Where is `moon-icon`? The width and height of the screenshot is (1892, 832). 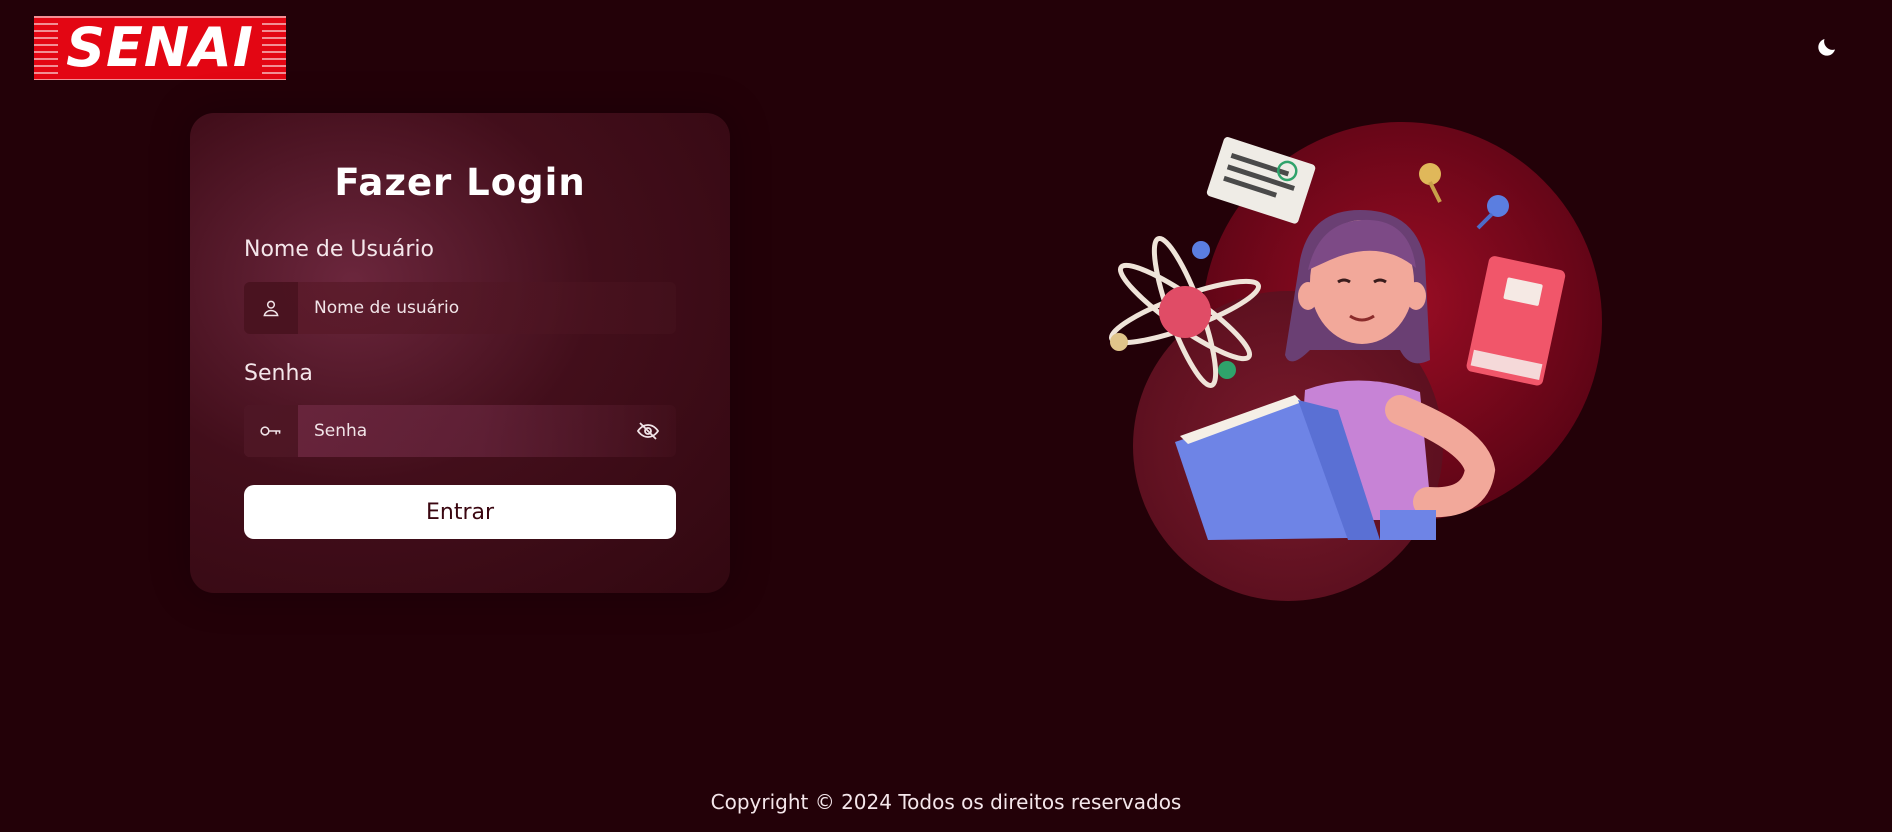
moon-icon is located at coordinates (1826, 47).